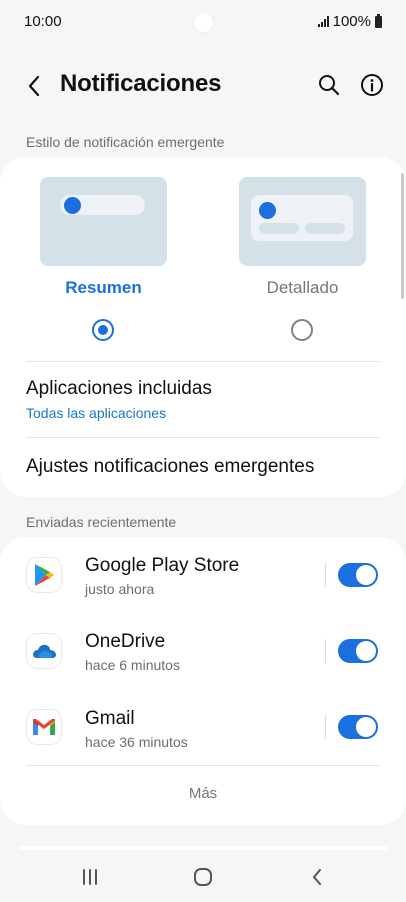  I want to click on onedrive-icon, so click(44, 651).